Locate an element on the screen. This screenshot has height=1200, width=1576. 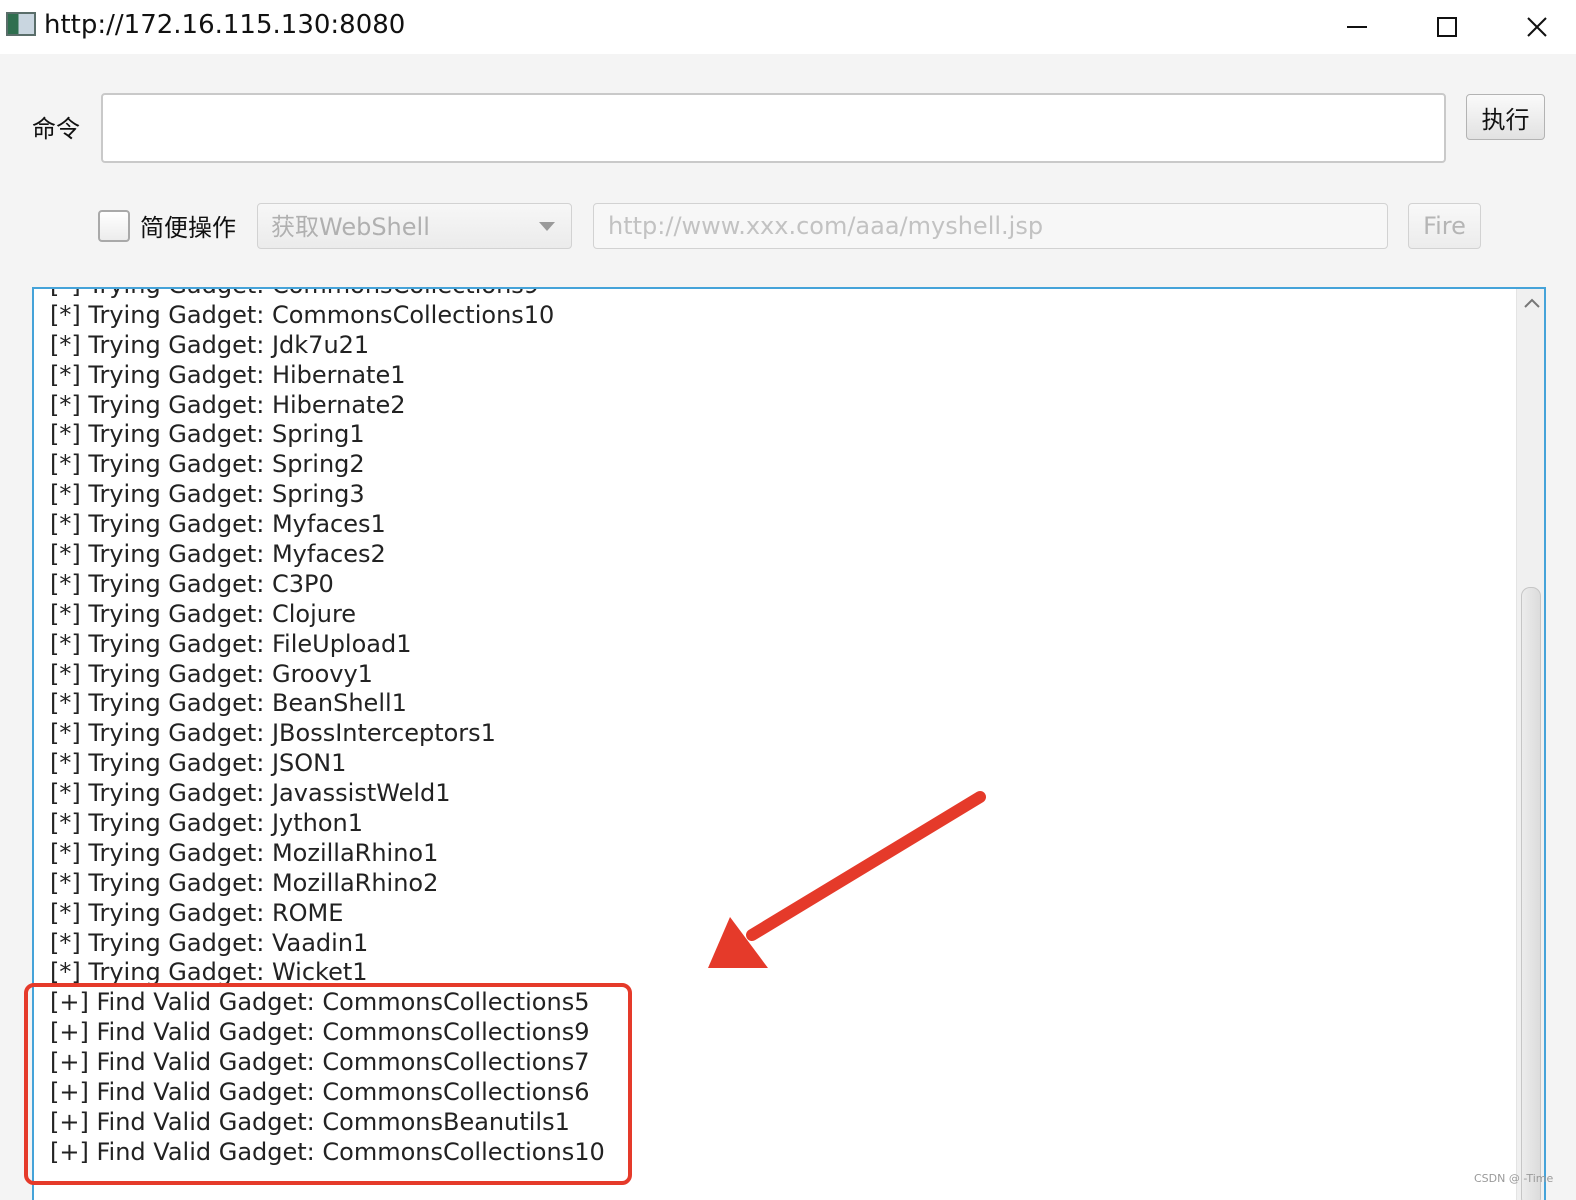
command-label: 命令 is located at coordinates (56, 129).